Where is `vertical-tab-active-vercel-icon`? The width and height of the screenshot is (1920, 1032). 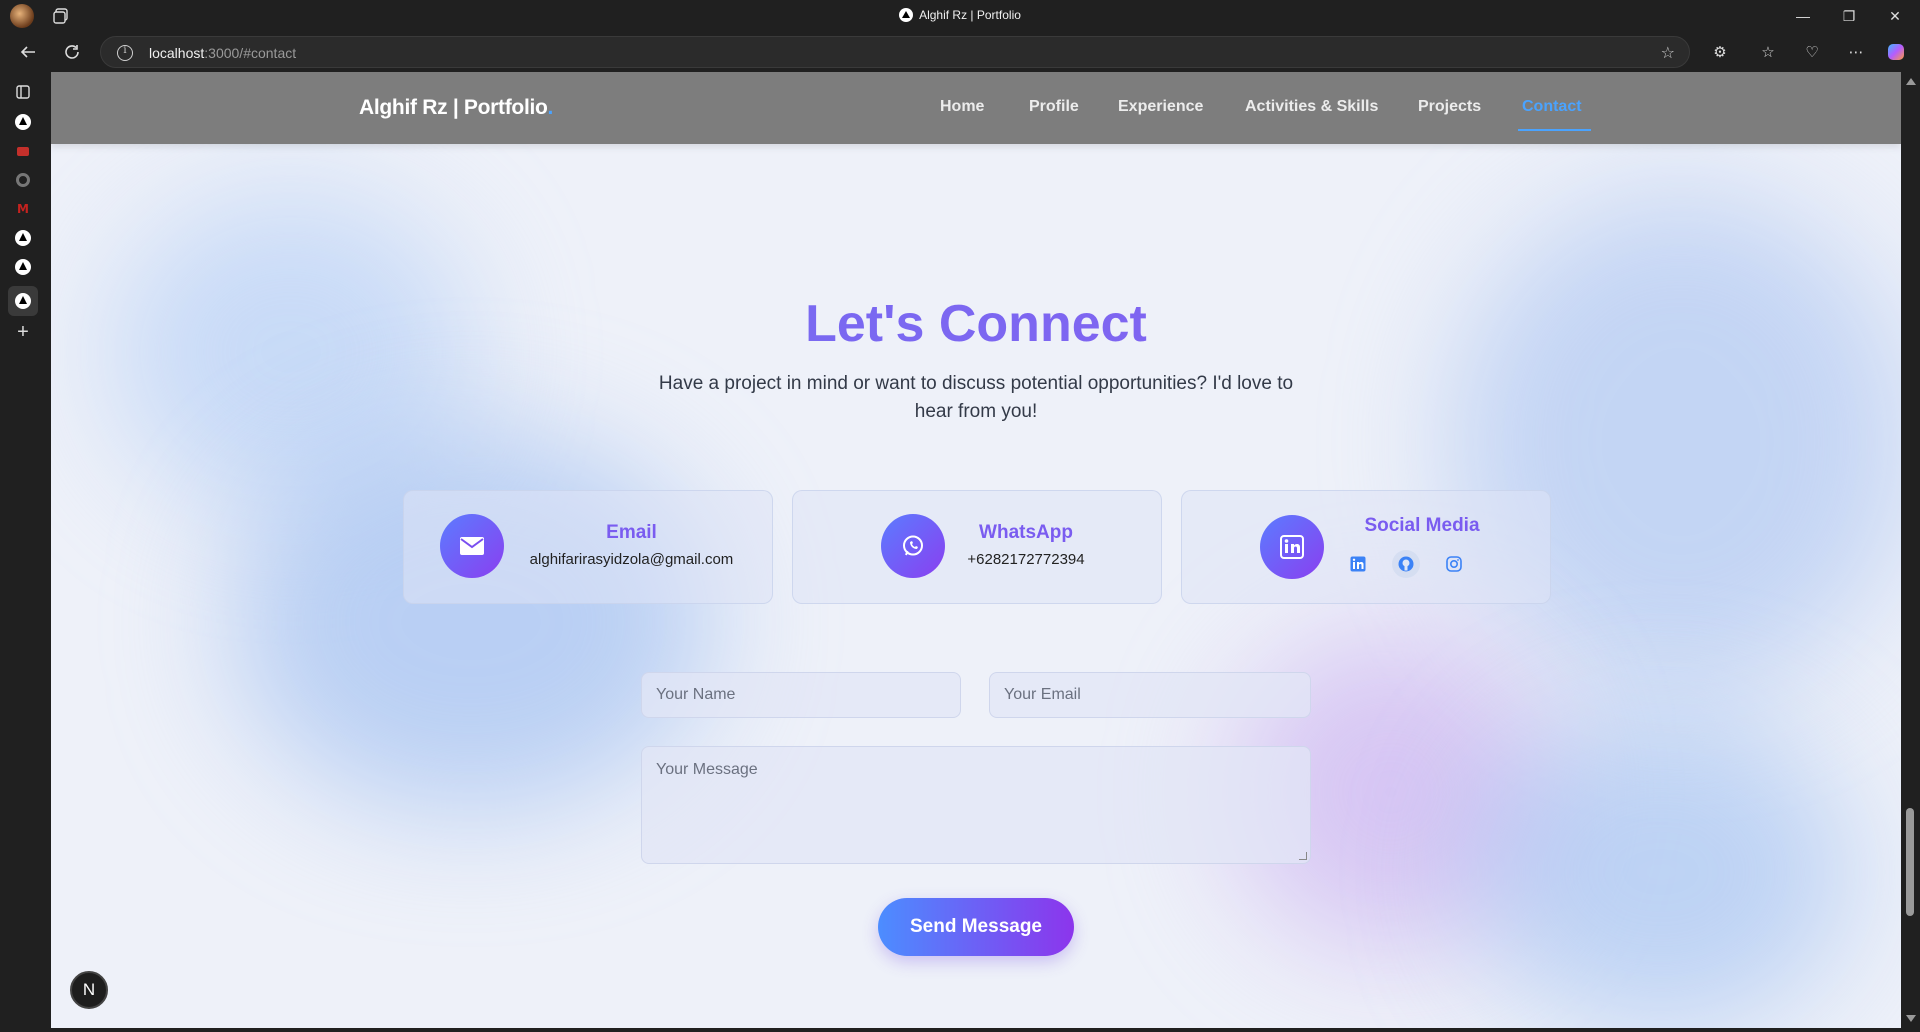 vertical-tab-active-vercel-icon is located at coordinates (23, 301).